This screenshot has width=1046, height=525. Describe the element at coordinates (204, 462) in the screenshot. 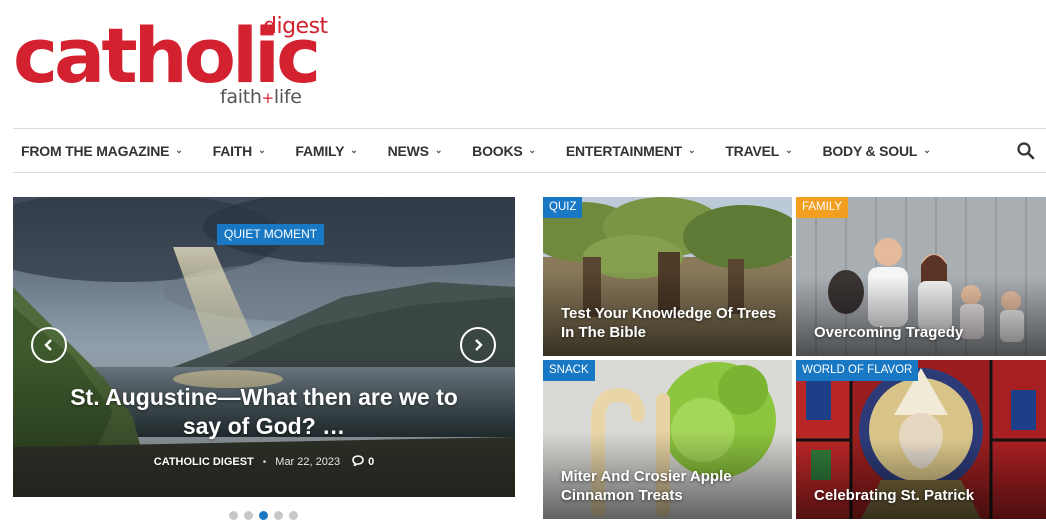

I see `slide-author: CATHOLIC DIGEST` at that location.